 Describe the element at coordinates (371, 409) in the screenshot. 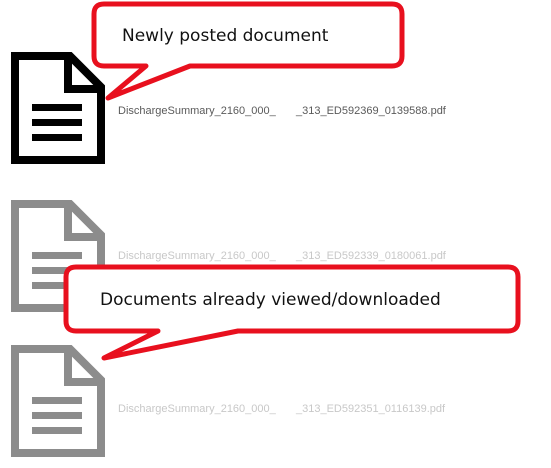

I see `filename-end: _313_ED592351_0116139.pdf` at that location.